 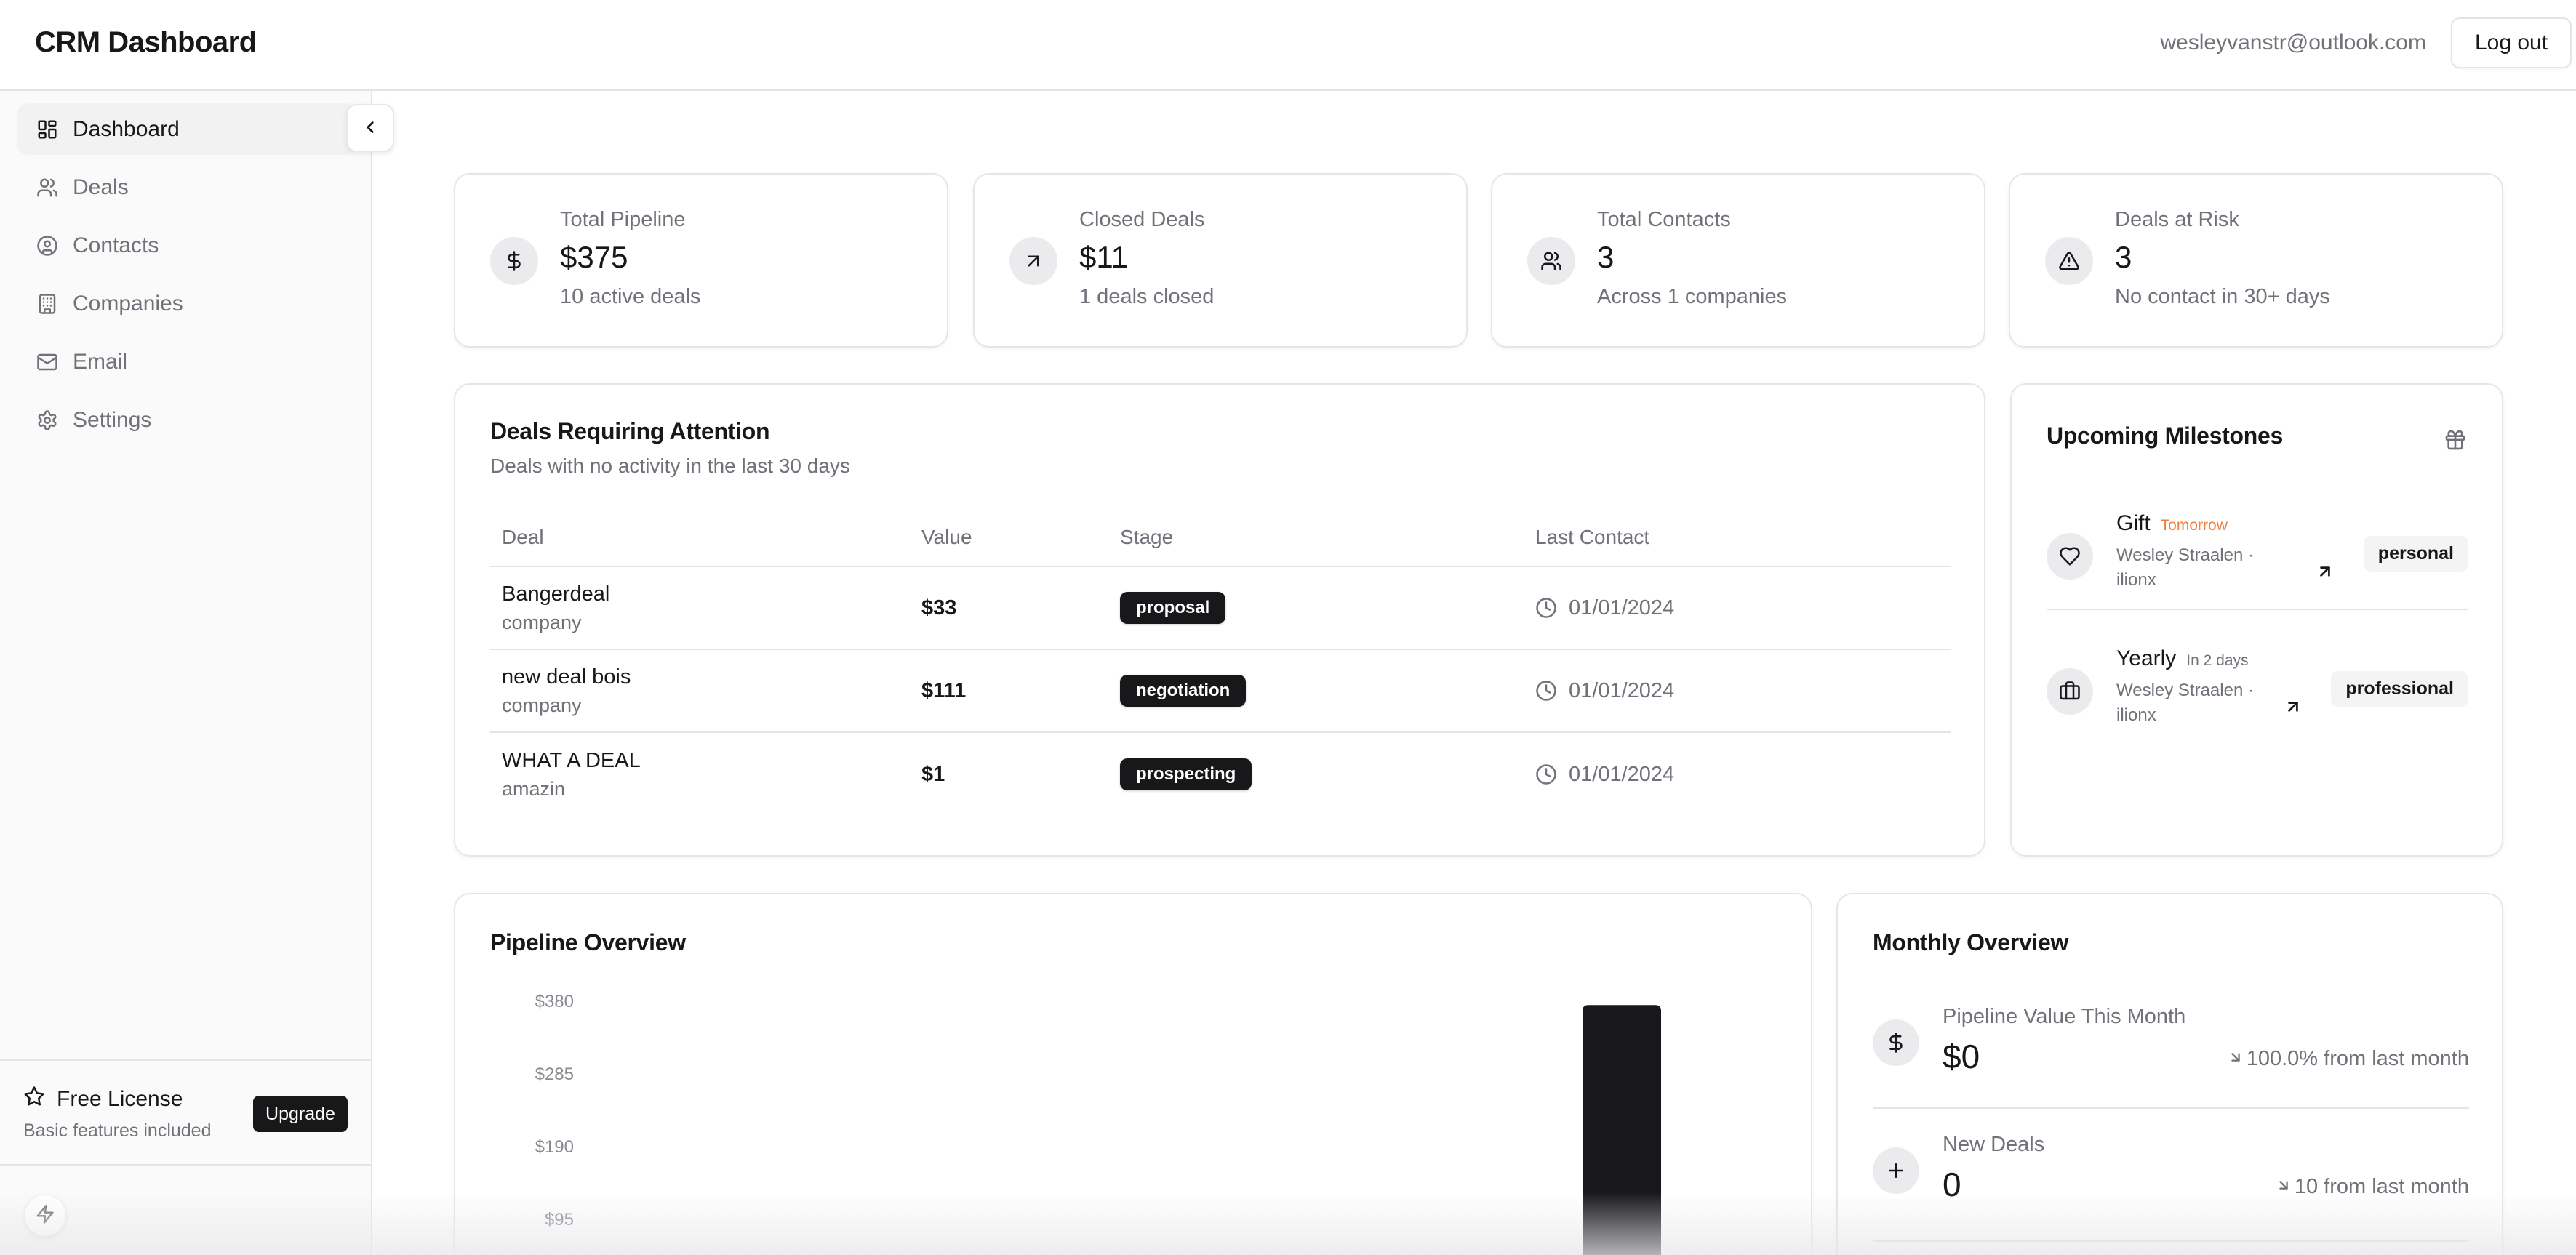 I want to click on card-title: Upcoming Milestones, so click(x=2165, y=435).